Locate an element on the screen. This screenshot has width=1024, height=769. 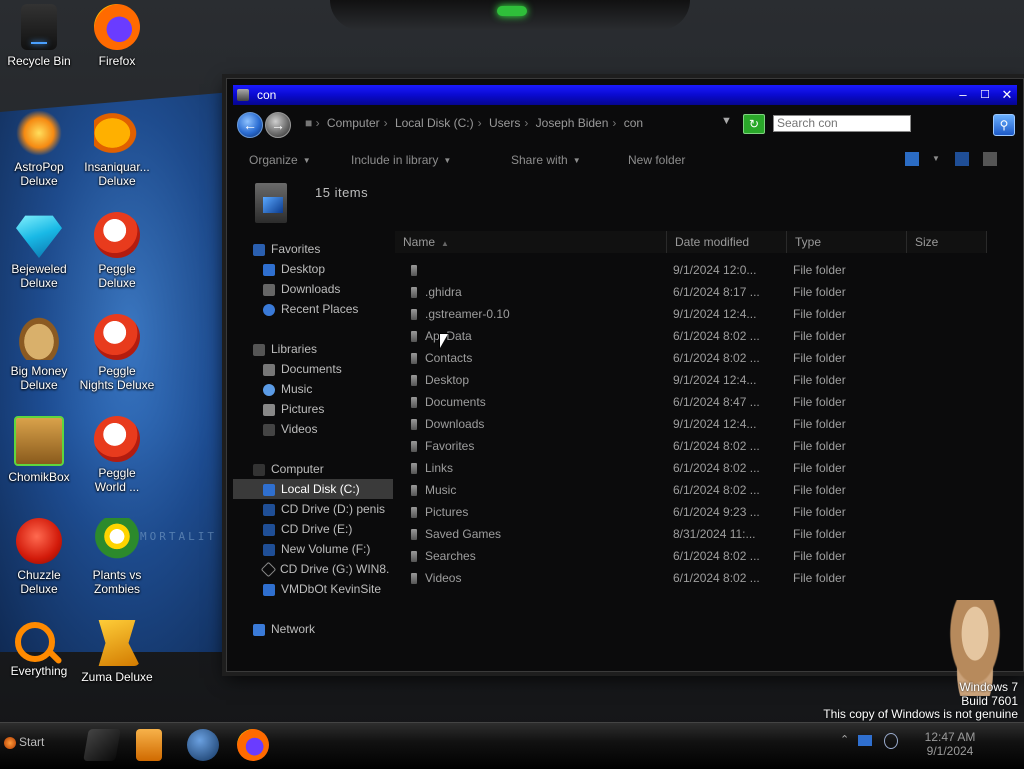
column-header-type: Type is located at coordinates (847, 242).